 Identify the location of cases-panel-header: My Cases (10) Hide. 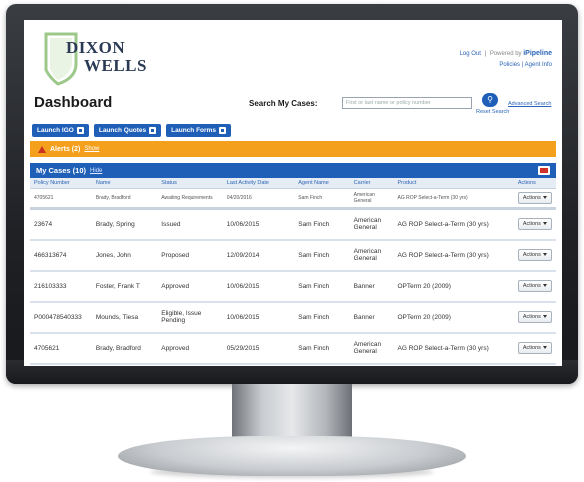
(293, 170).